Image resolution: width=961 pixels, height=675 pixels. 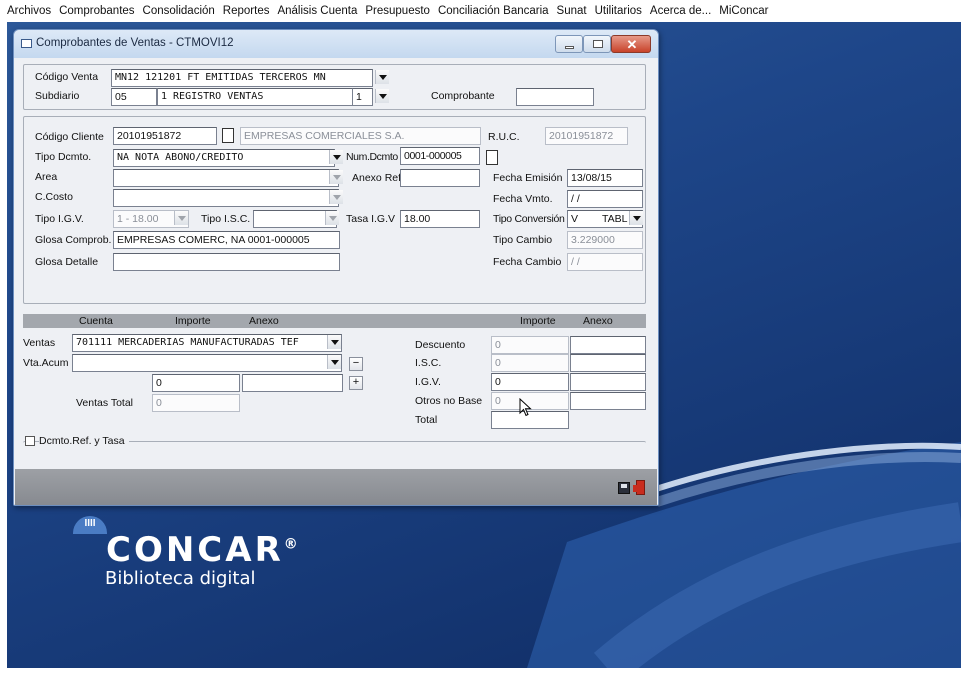 I want to click on col-importe: Importe, so click(x=193, y=321).